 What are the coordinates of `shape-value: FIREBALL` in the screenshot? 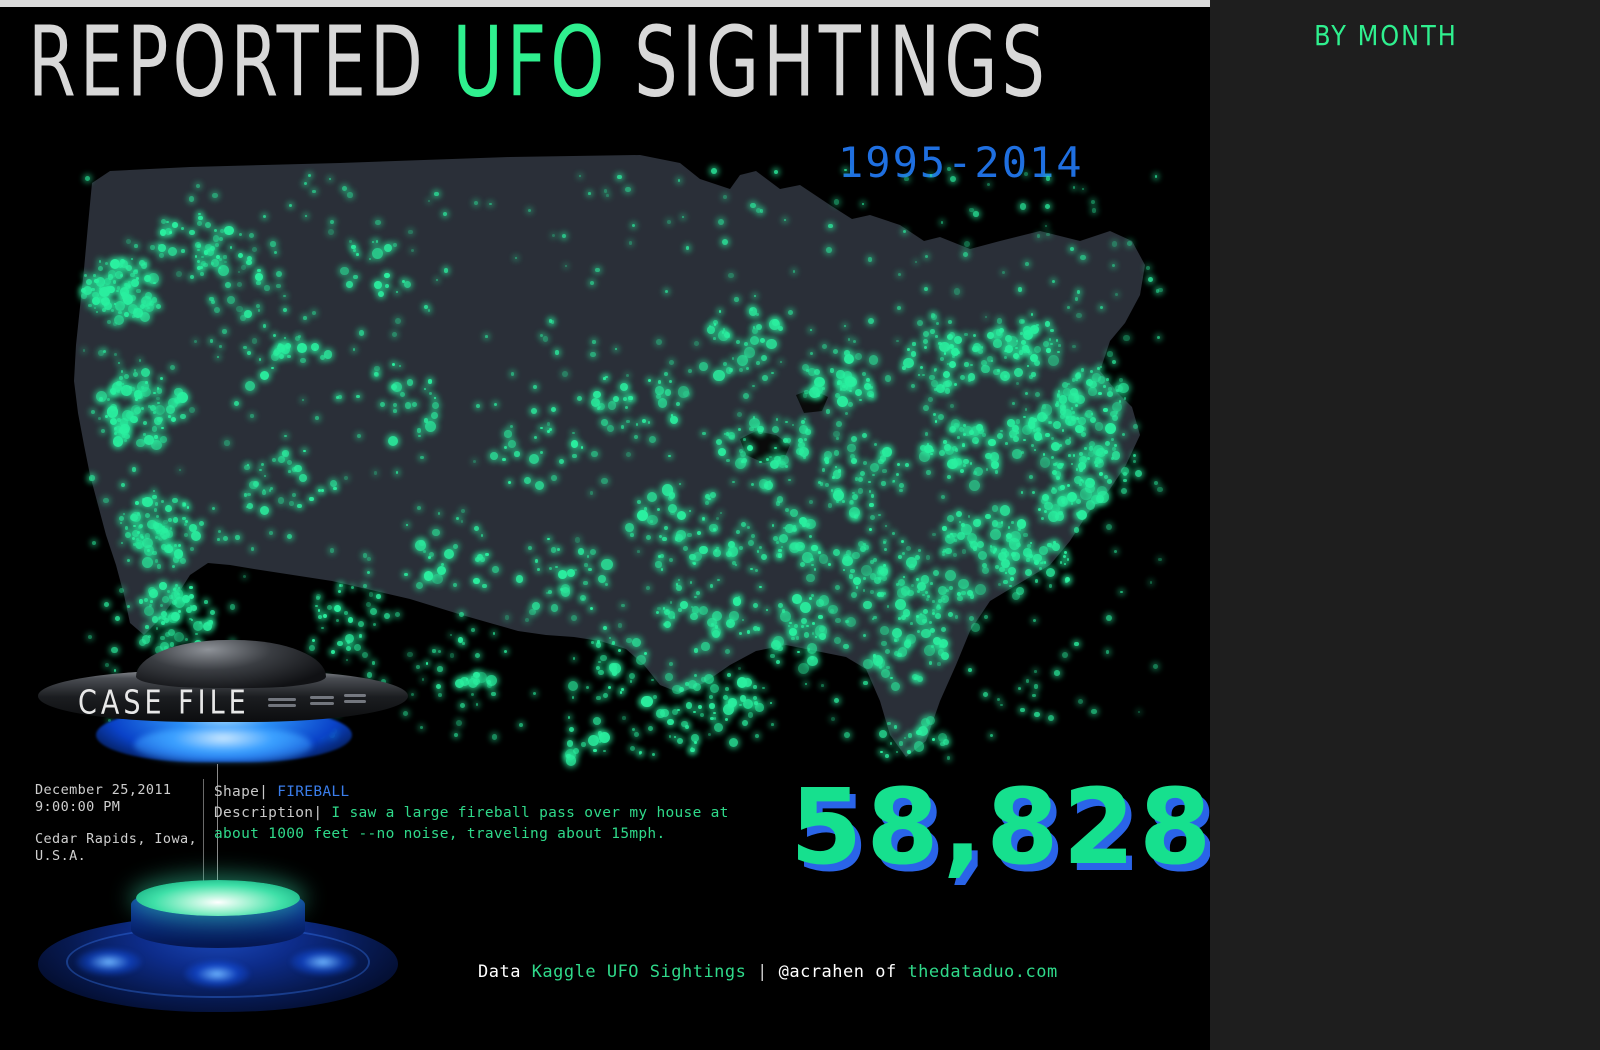 It's located at (313, 792).